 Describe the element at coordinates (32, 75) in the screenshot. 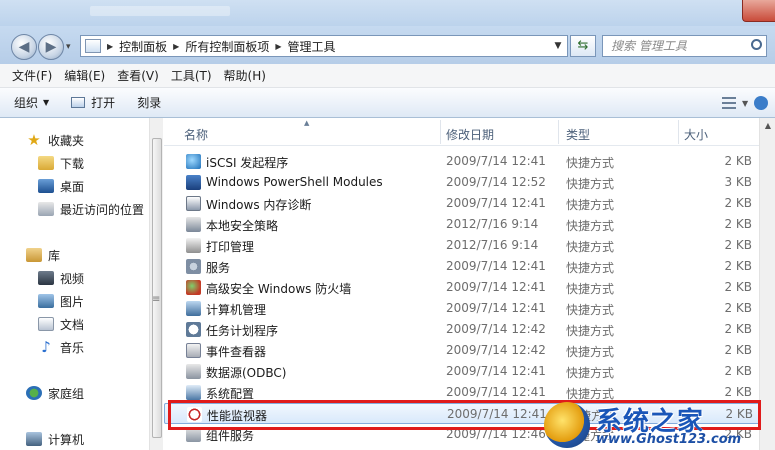

I see `menu-file: 文件(F)` at that location.